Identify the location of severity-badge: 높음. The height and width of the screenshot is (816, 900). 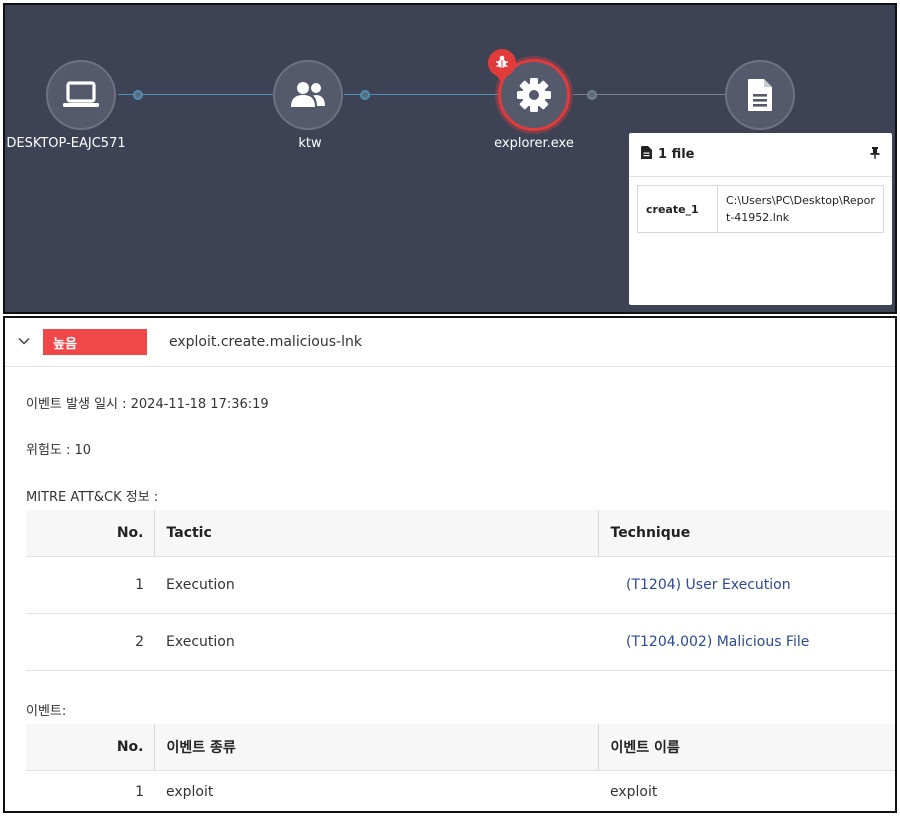
(95, 342).